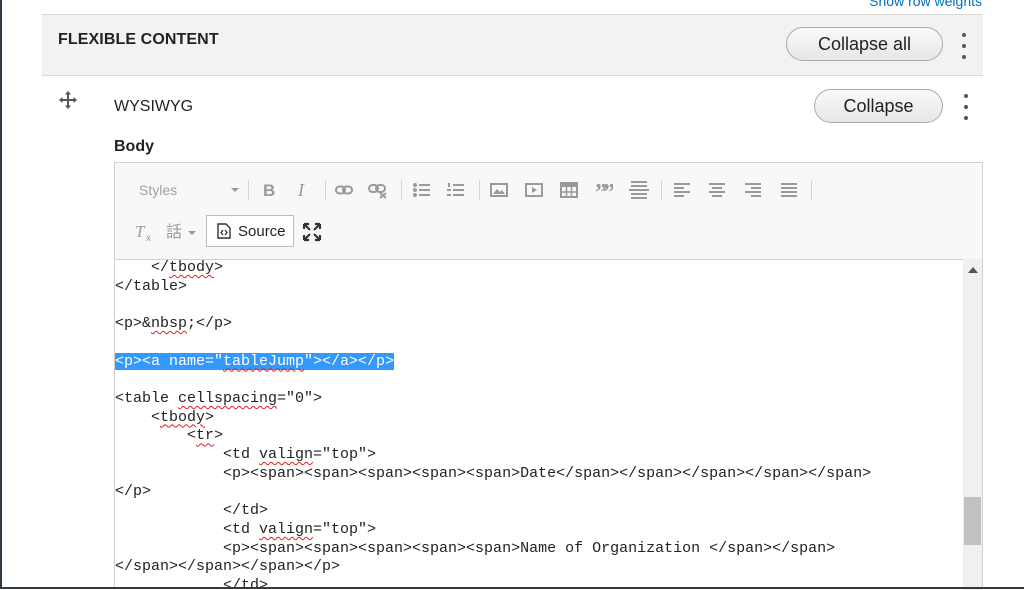  I want to click on editor-toolbar: Styles B I T x 話 Source, so click(548, 211).